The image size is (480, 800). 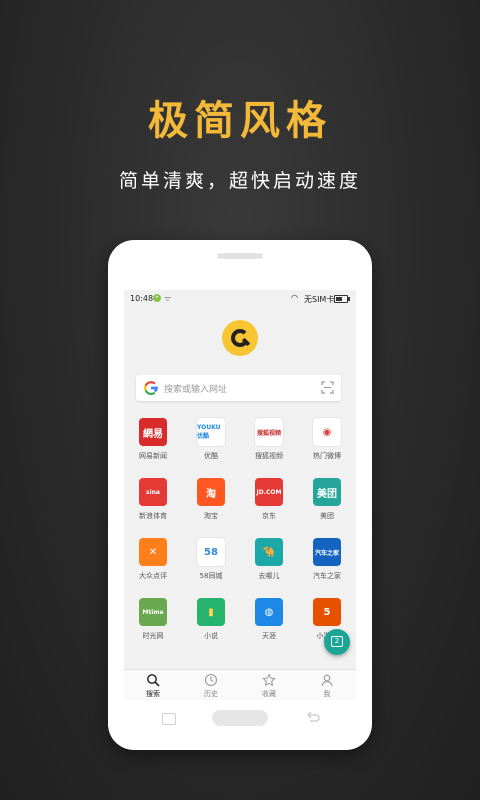 I want to click on site-tile: JD.COM 京东, so click(x=269, y=506).